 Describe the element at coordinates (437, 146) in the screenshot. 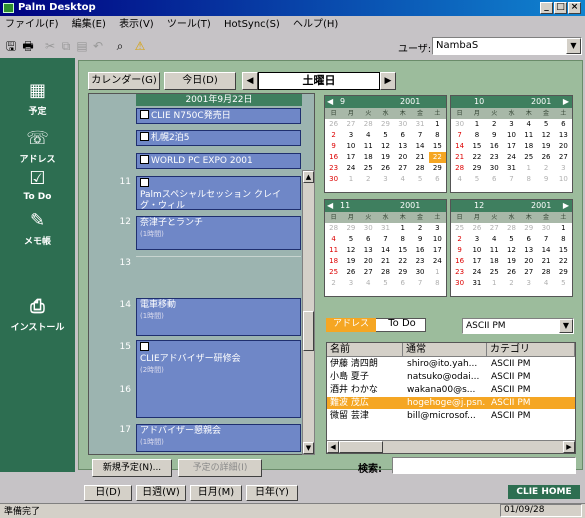

I see `day-cell: 15` at that location.